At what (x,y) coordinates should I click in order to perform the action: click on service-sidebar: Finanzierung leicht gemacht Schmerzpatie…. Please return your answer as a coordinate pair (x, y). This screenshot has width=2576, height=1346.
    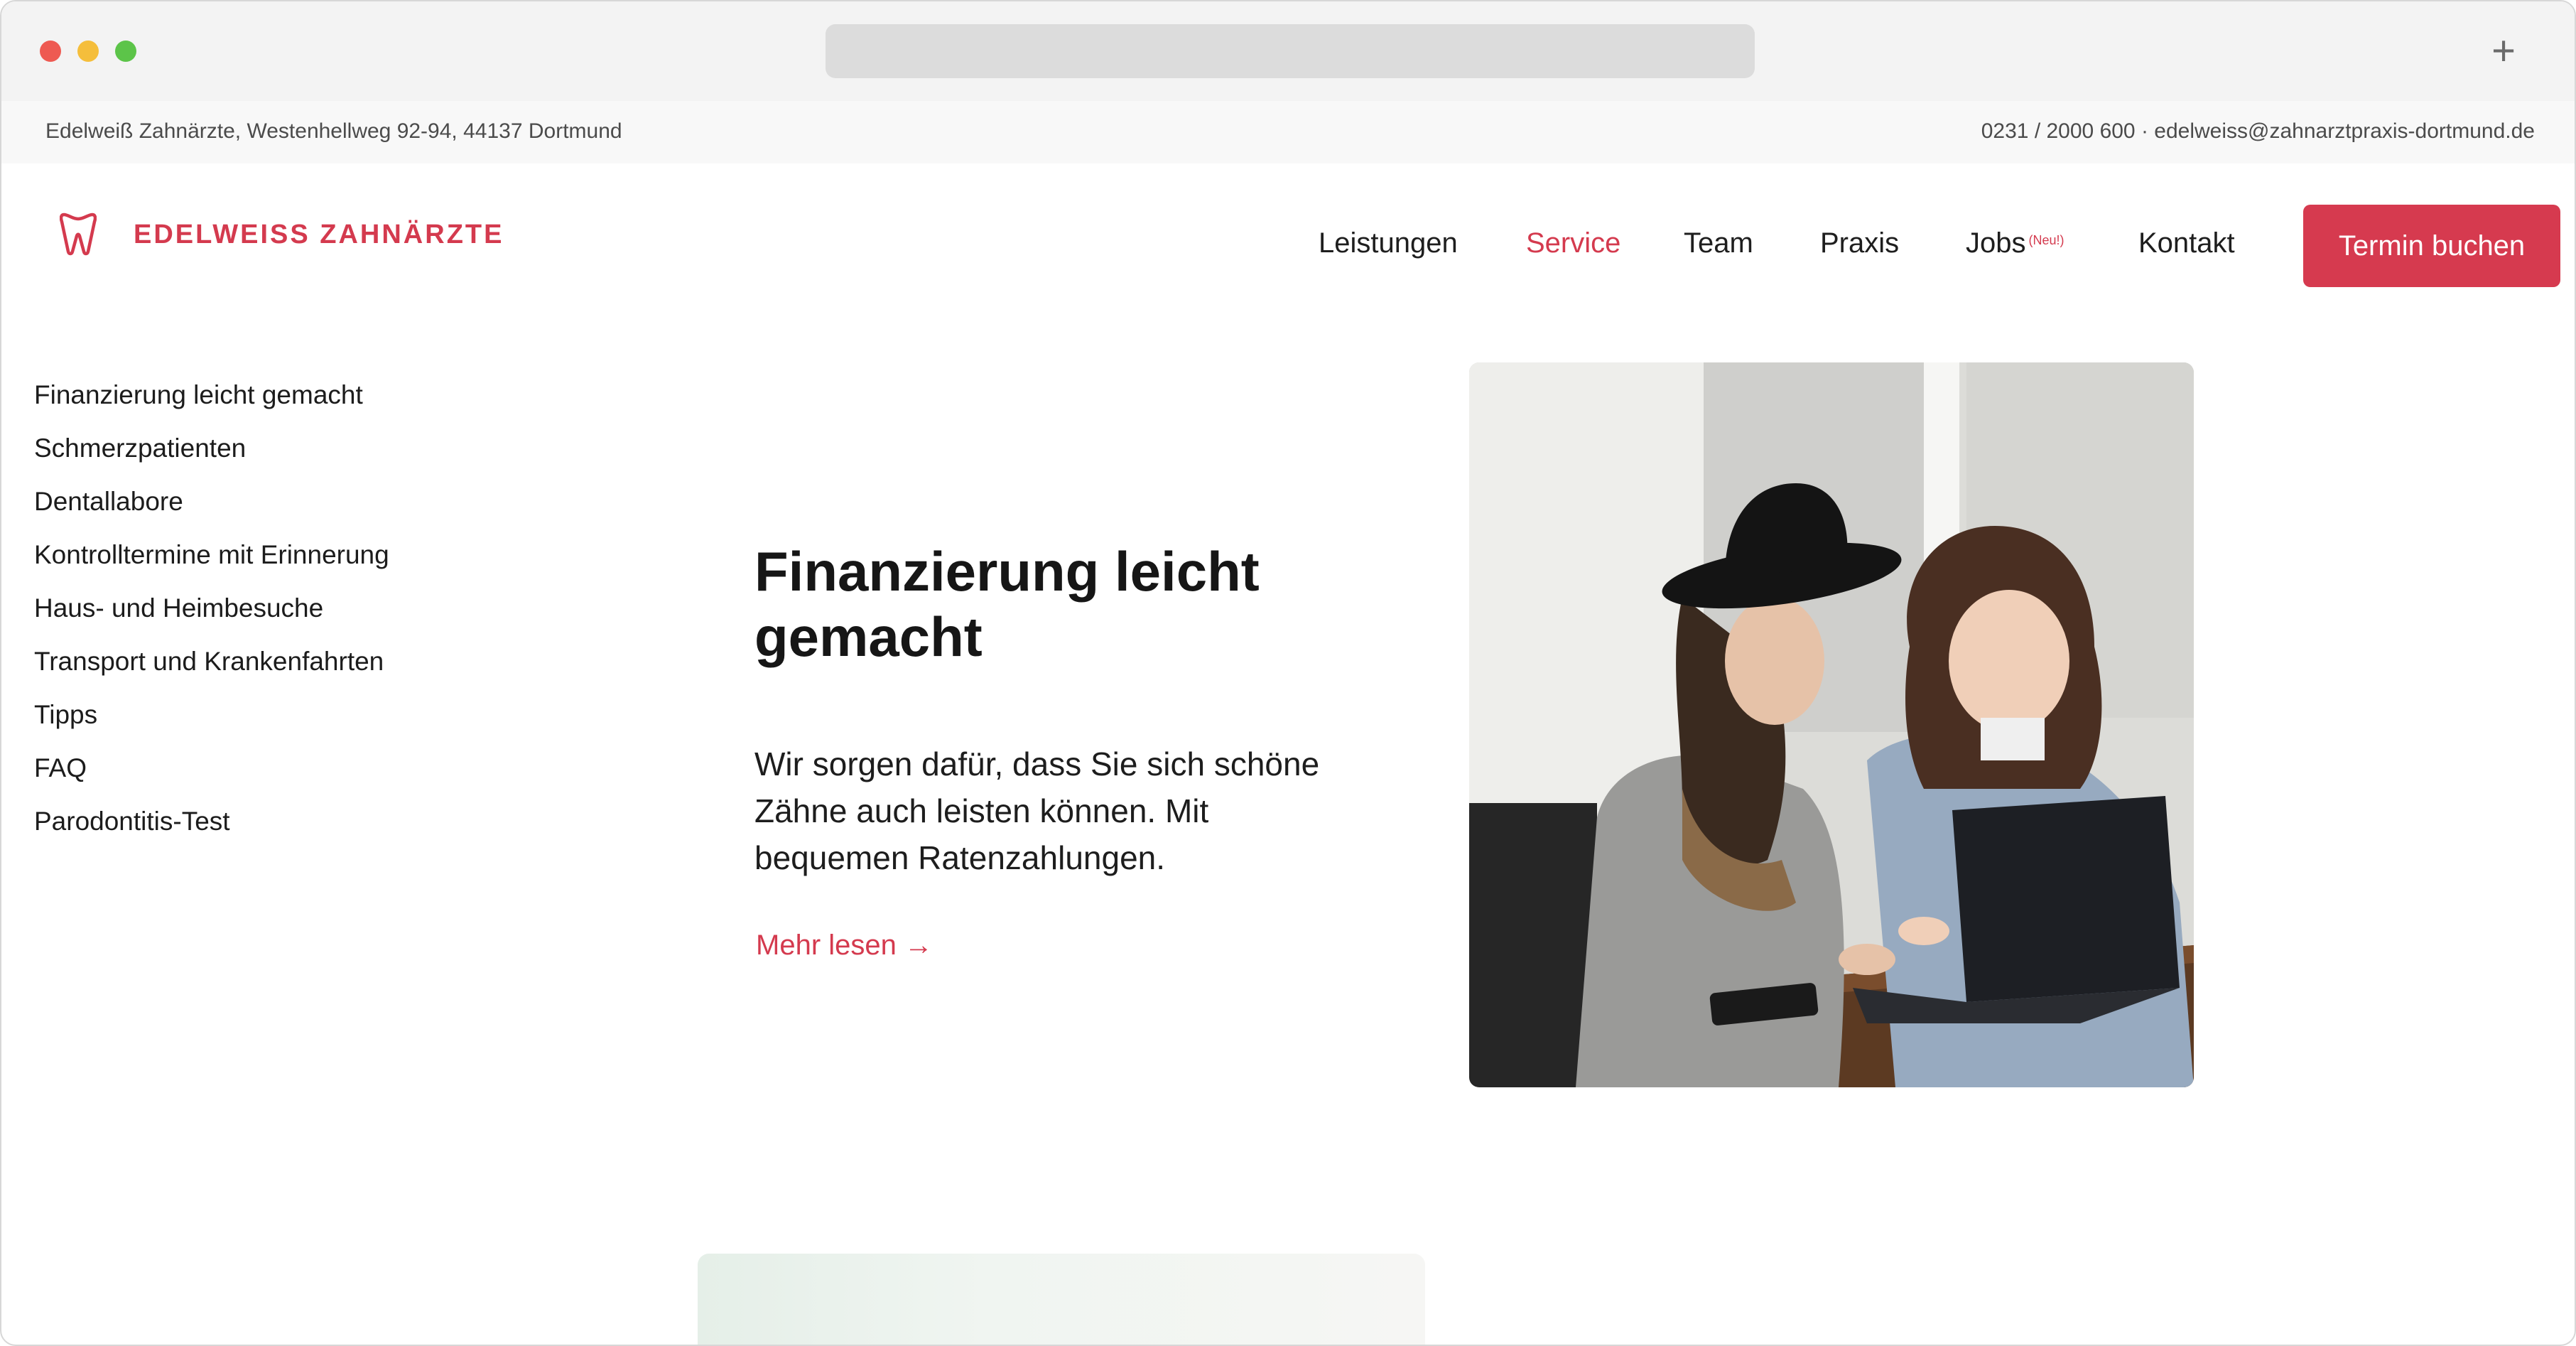
    Looking at the image, I should click on (211, 608).